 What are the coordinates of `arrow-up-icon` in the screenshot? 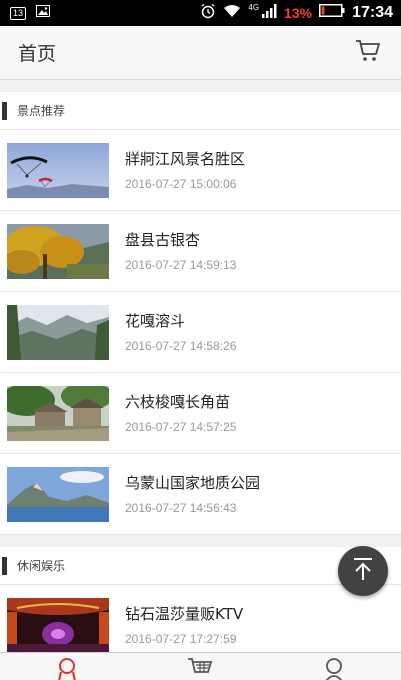 It's located at (363, 571).